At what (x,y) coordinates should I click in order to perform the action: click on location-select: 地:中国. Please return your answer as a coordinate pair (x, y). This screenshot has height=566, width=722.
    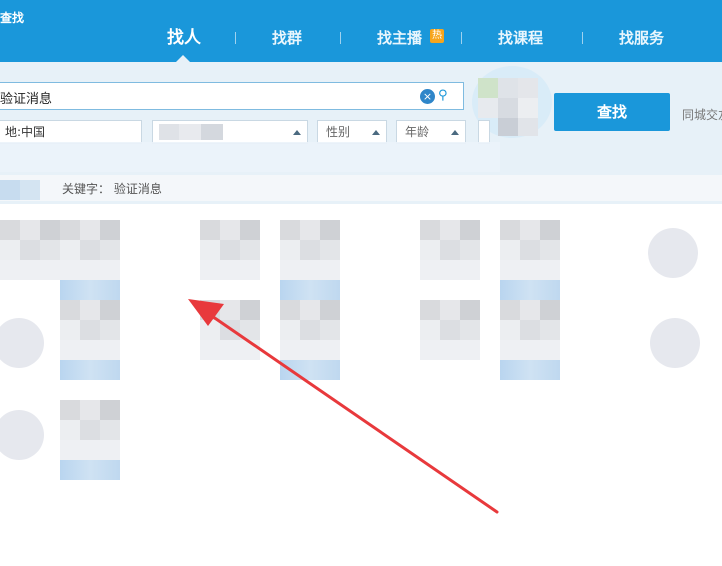
    Looking at the image, I should click on (71, 132).